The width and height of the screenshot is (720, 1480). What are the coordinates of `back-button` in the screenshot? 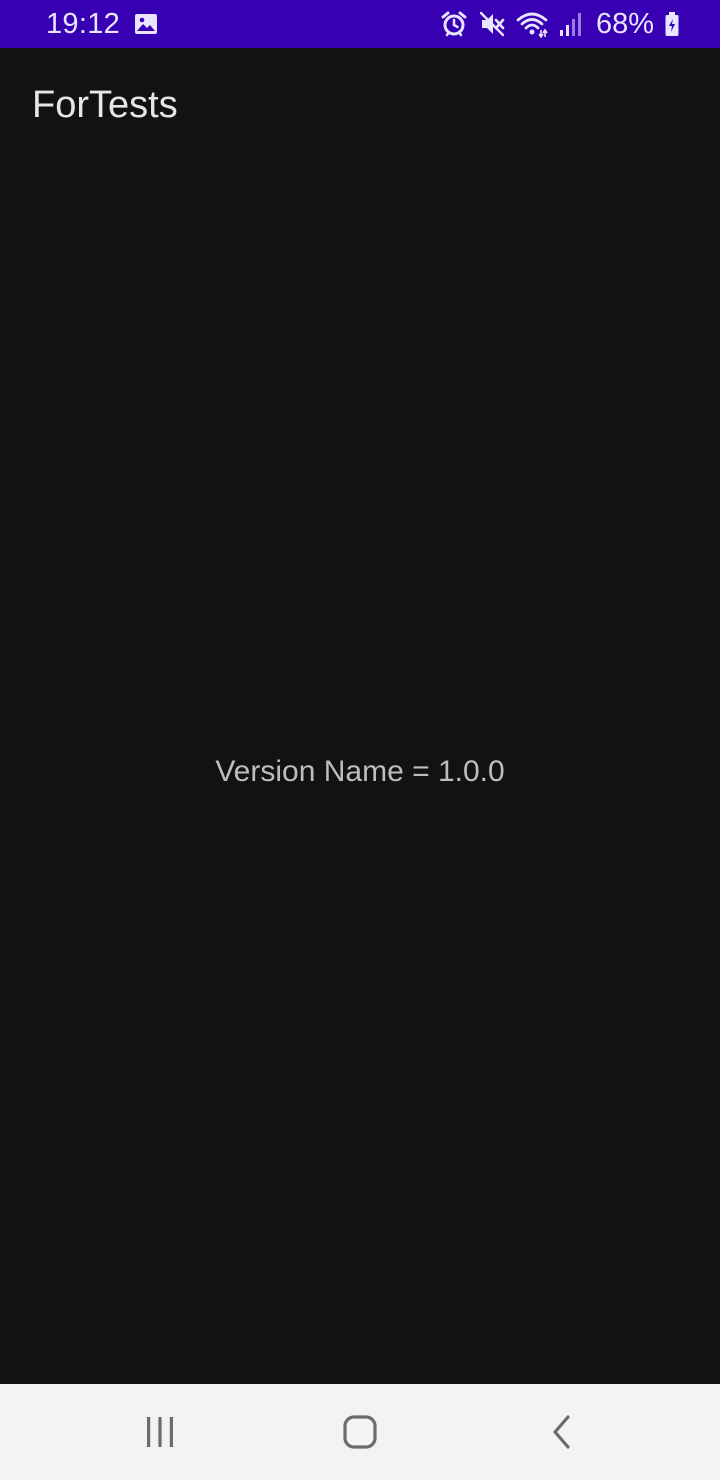 It's located at (562, 1432).